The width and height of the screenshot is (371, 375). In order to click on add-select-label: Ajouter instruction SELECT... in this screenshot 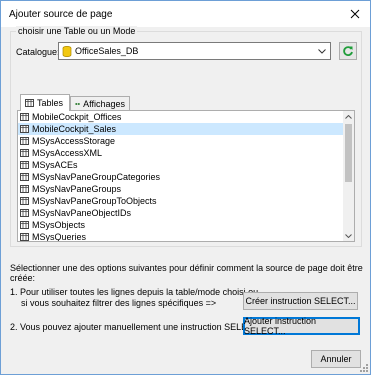, I will do `click(280, 326)`.